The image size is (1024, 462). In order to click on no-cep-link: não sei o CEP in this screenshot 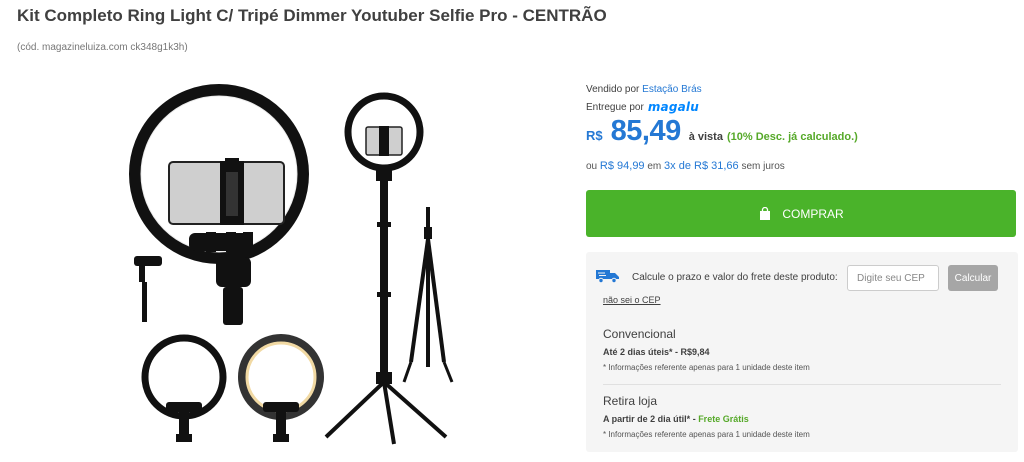, I will do `click(632, 300)`.